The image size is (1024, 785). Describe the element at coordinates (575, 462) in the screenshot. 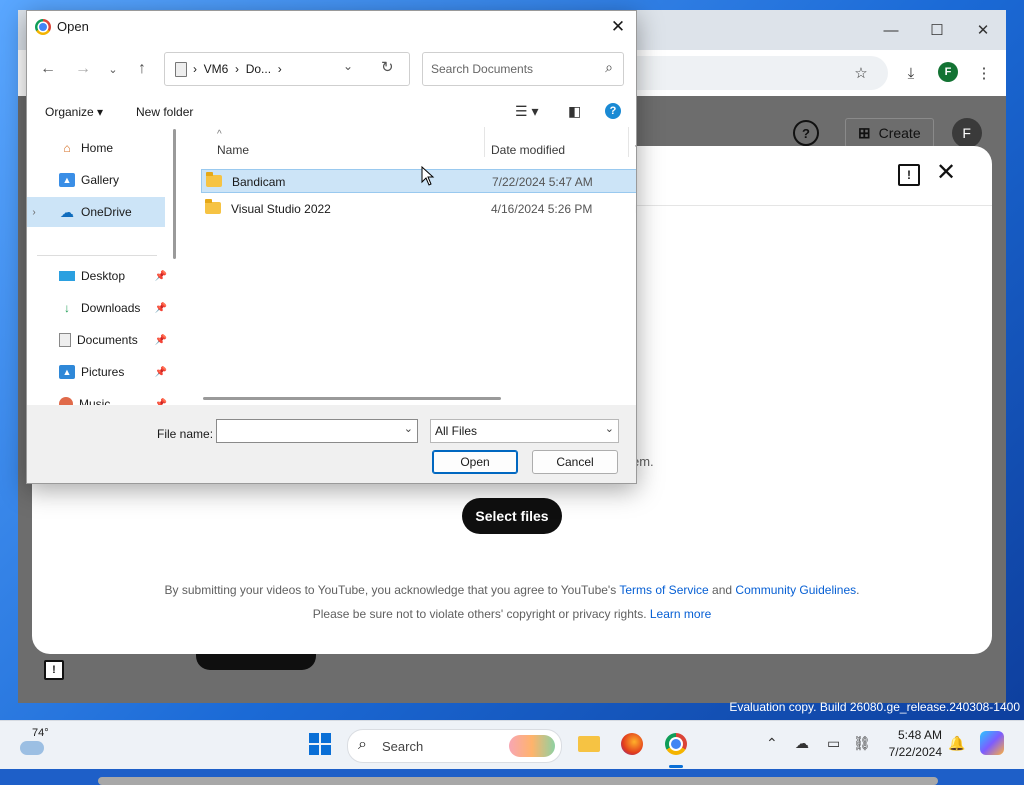

I see `cancel-button: Cancel` at that location.